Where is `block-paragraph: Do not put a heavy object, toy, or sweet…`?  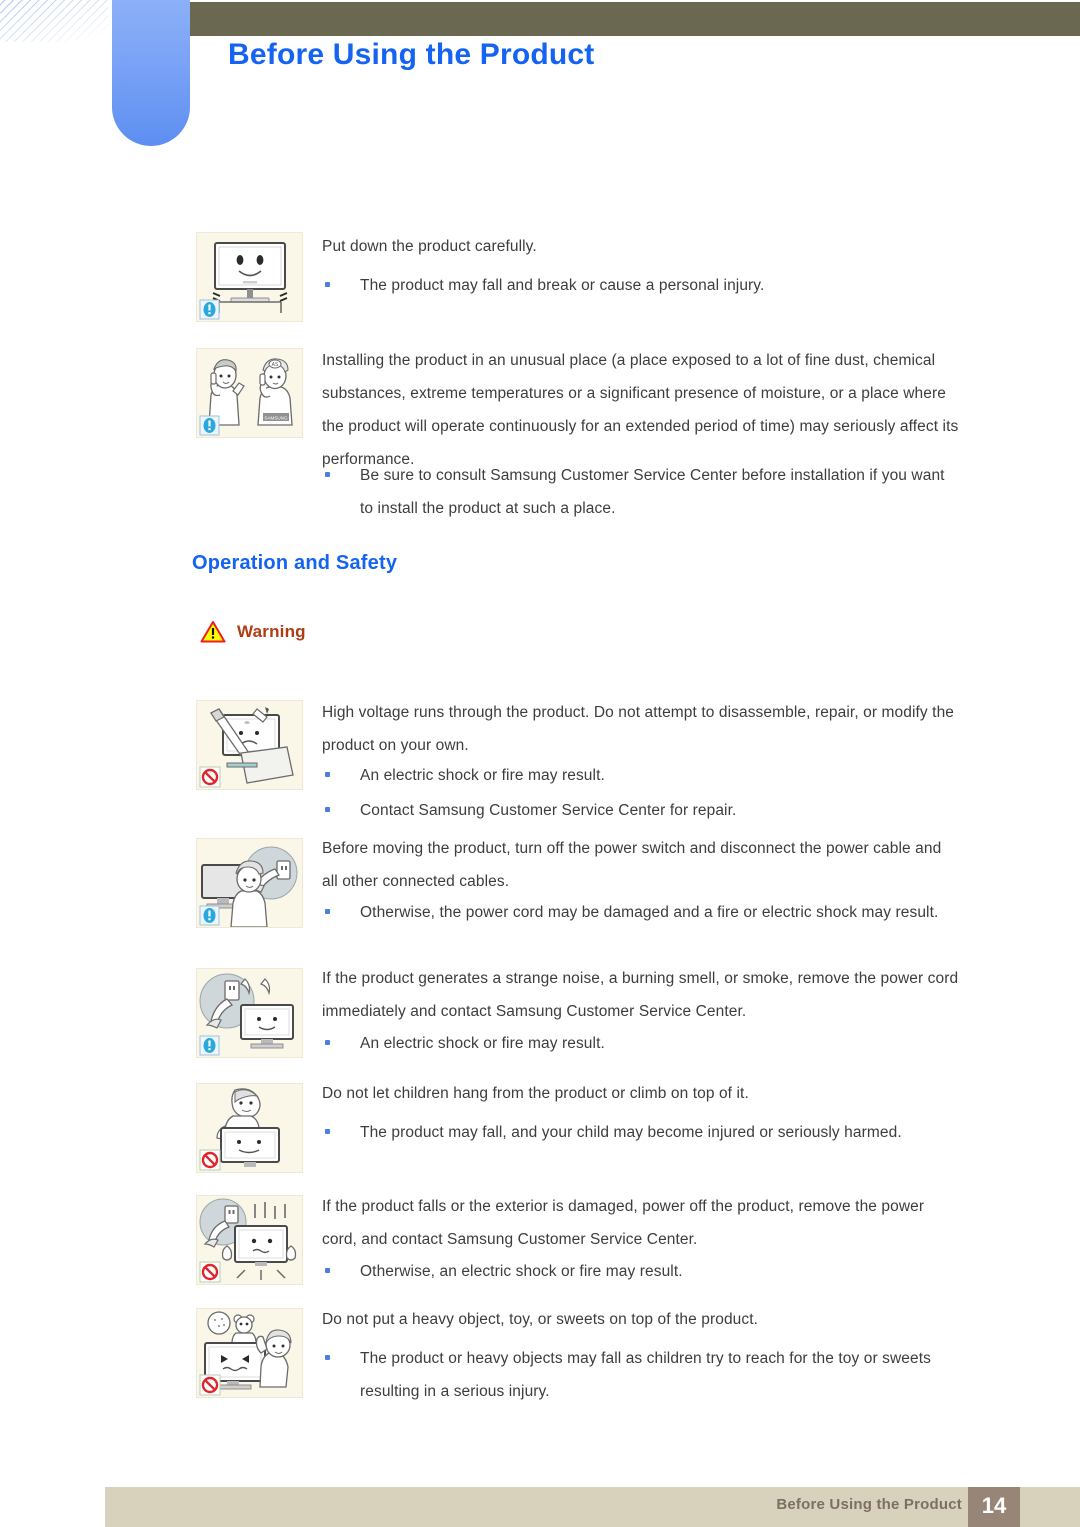 block-paragraph: Do not put a heavy object, toy, or sweet… is located at coordinates (540, 1319).